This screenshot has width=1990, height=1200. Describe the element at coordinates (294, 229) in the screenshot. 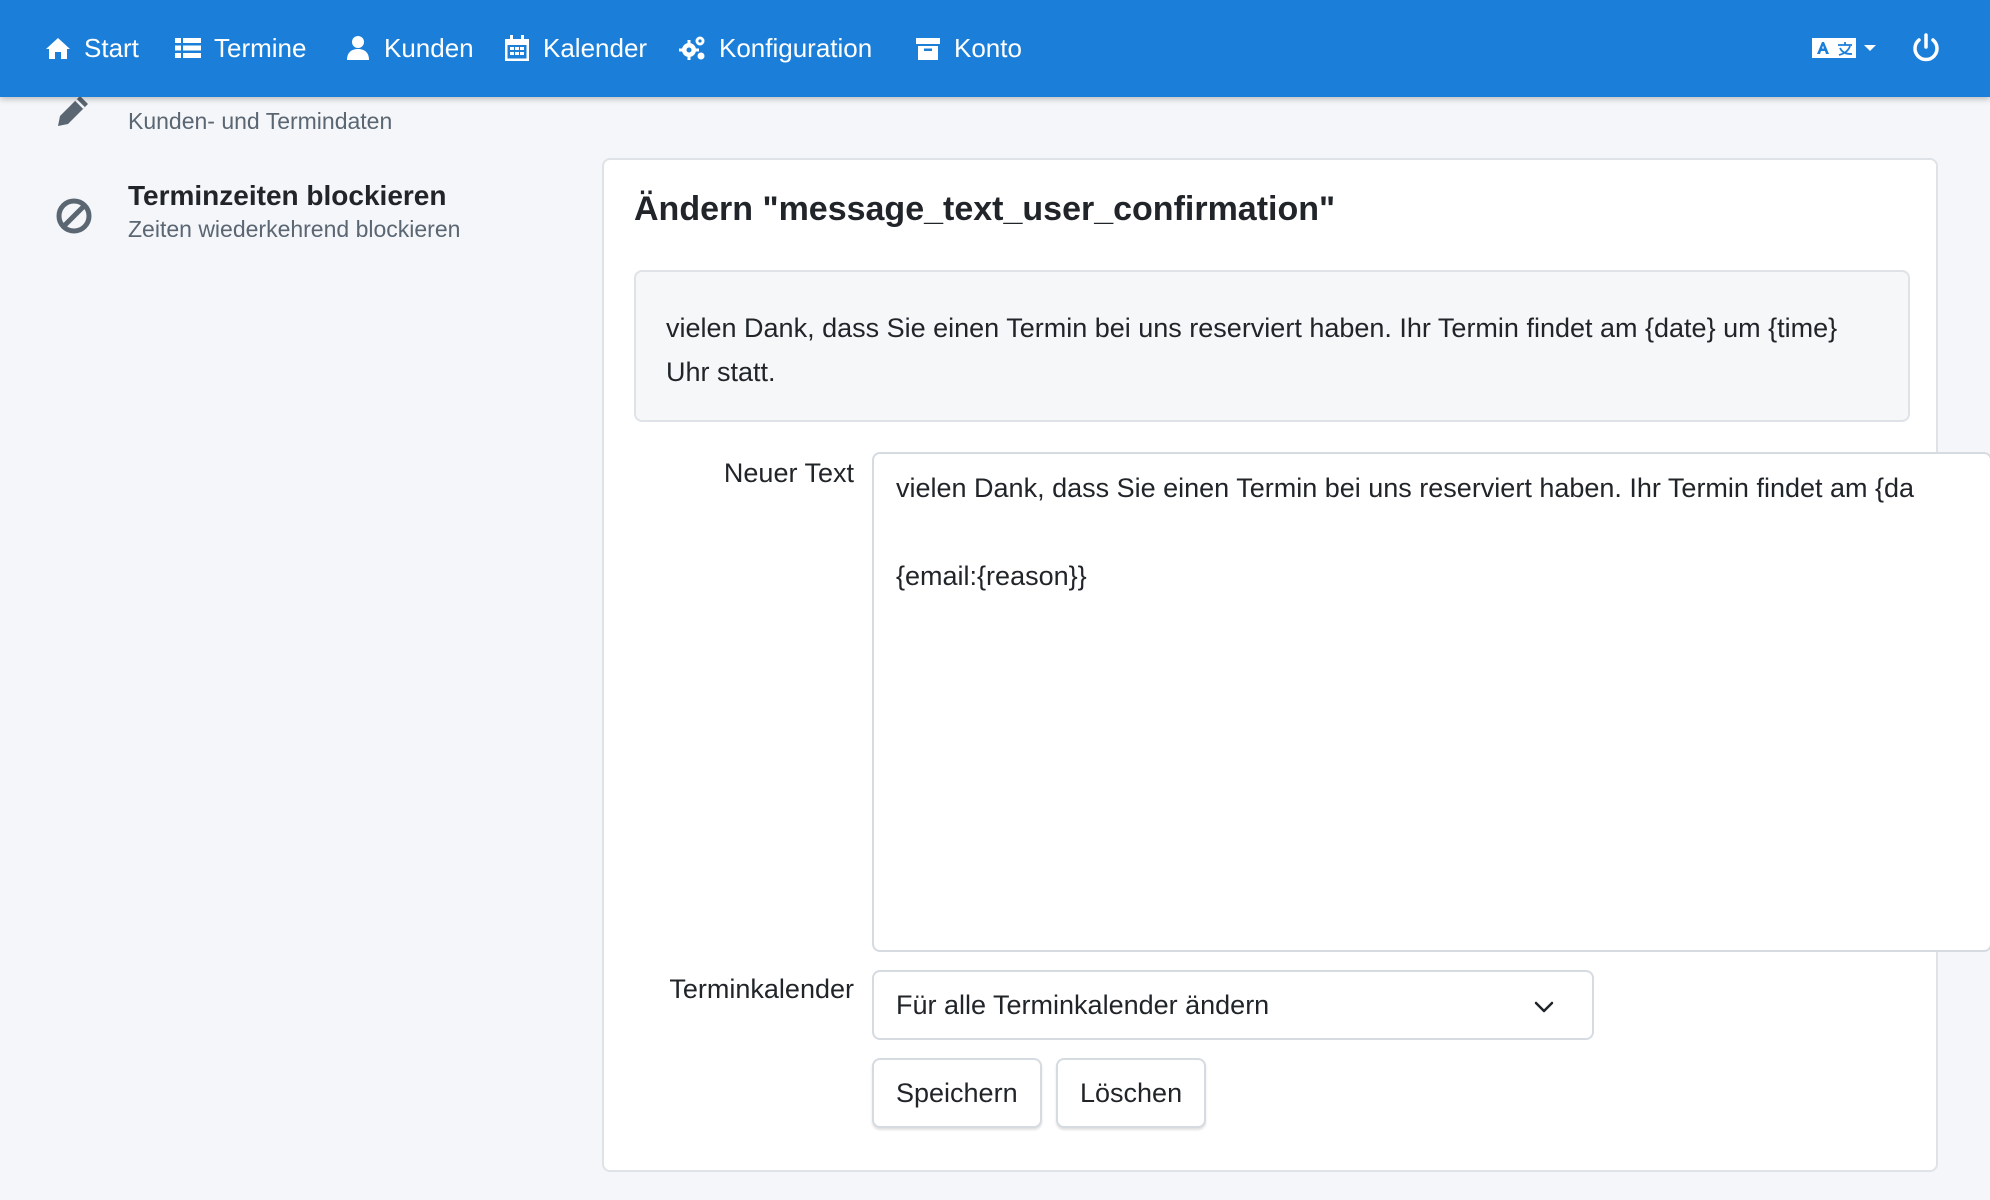

I see `sidebar-item-subtitle: Zeiten wiederkehrend blockieren` at that location.